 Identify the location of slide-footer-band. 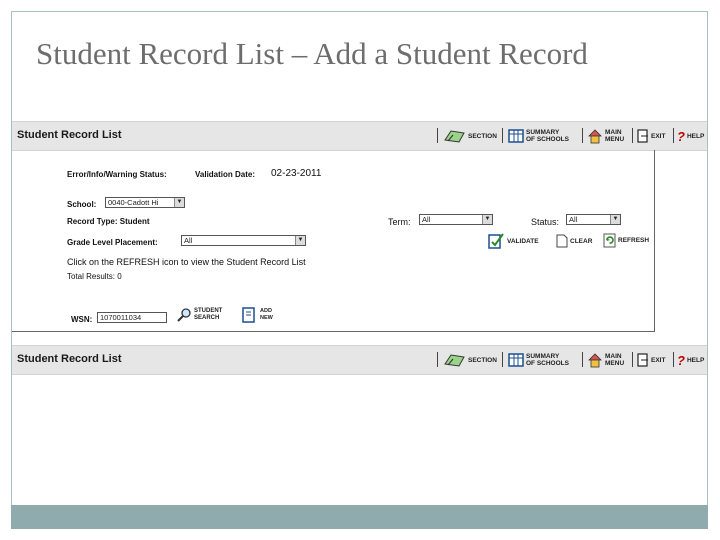
(359, 517).